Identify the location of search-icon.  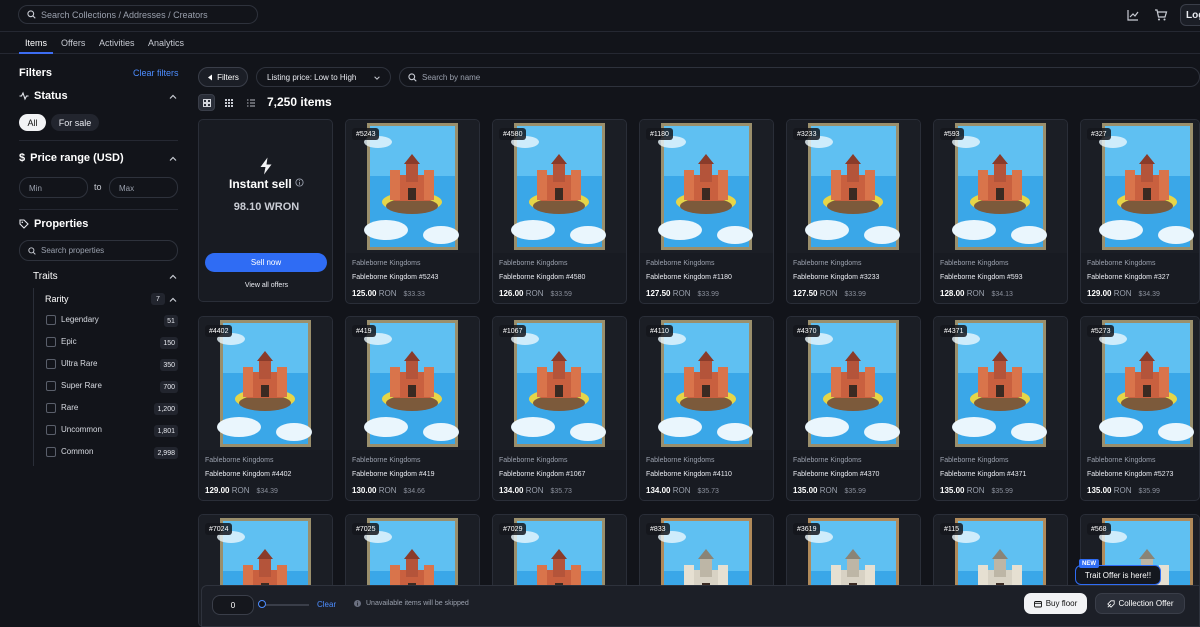
(32, 250).